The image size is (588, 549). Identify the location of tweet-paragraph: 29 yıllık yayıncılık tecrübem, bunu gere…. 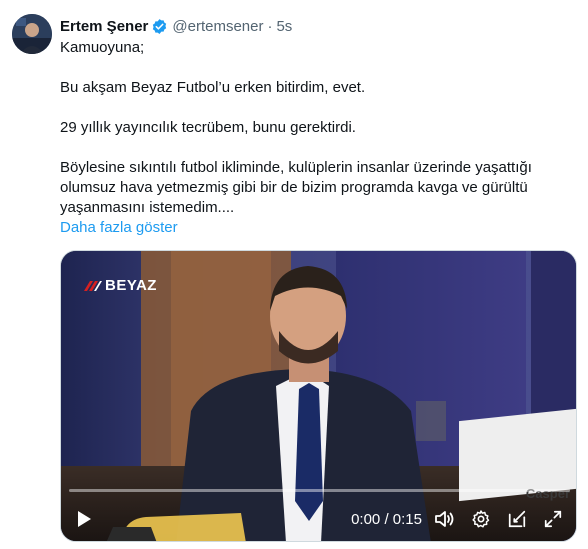
(208, 127).